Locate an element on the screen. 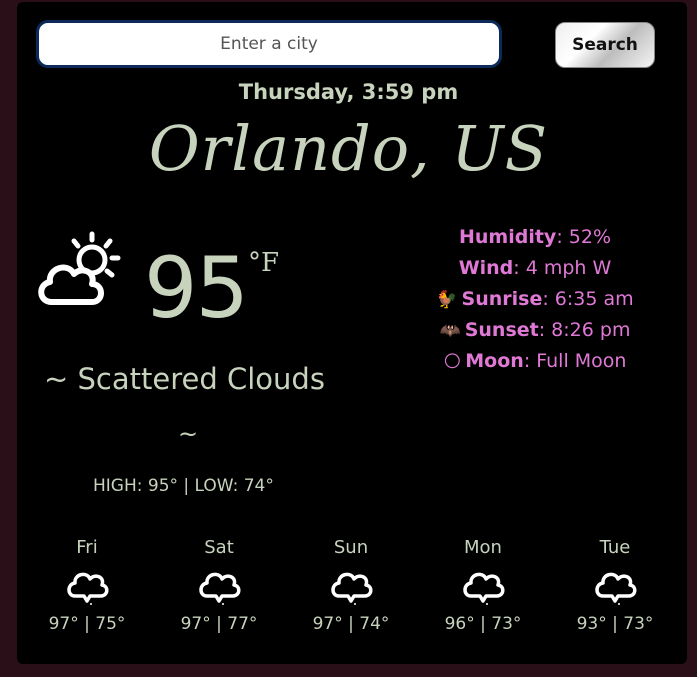 The width and height of the screenshot is (697, 677). forecast-day-label: Tue is located at coordinates (615, 547).